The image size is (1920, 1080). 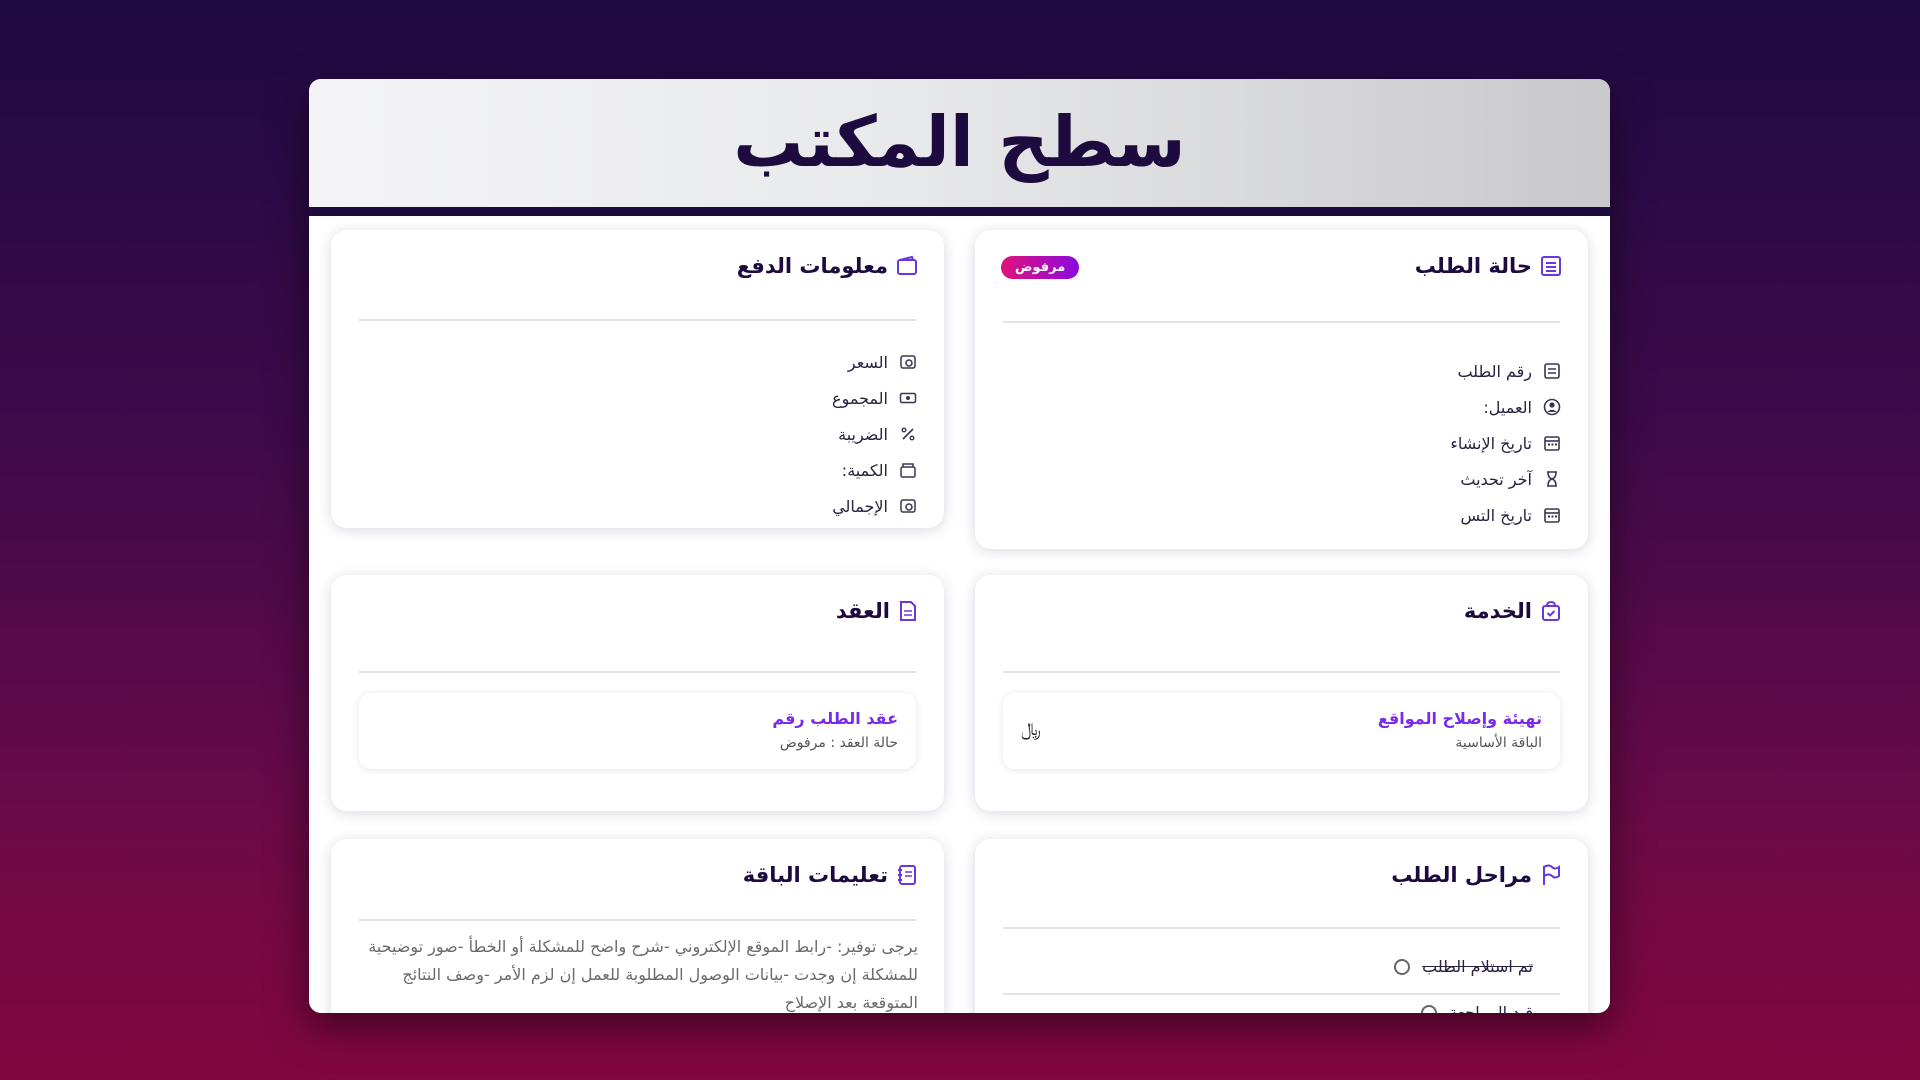 I want to click on service-item: تهيئة وإصلاح المواقع الباقة الأساسية ﷼, so click(x=1281, y=731).